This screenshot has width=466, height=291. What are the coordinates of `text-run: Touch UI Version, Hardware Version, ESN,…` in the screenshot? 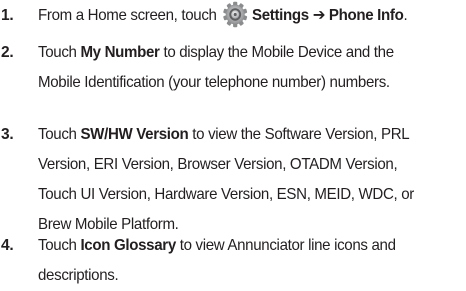 It's located at (226, 194).